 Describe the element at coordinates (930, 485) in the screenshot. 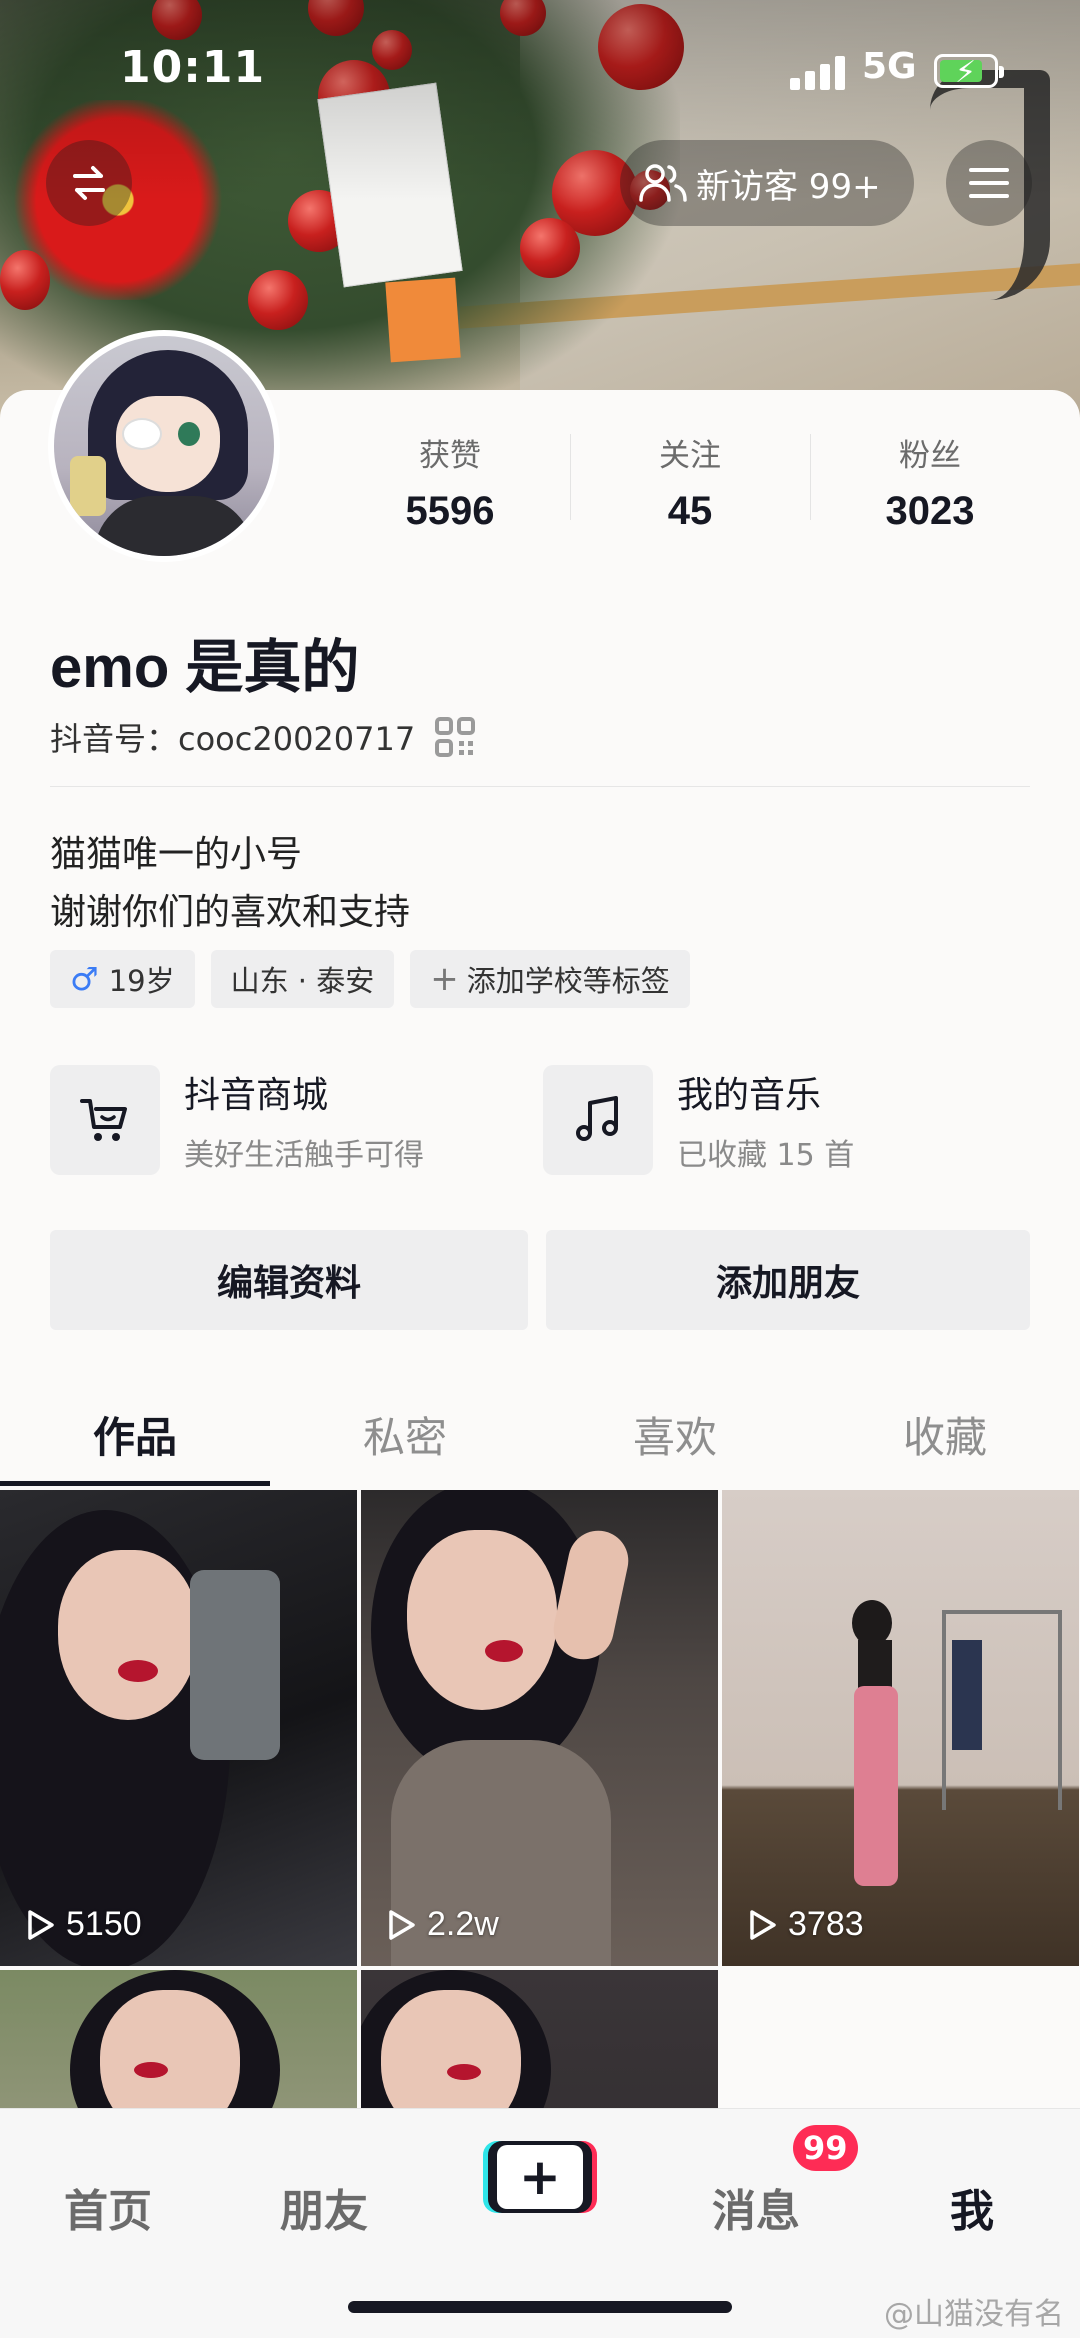

I see `stat-followers: 粉丝 3023` at that location.